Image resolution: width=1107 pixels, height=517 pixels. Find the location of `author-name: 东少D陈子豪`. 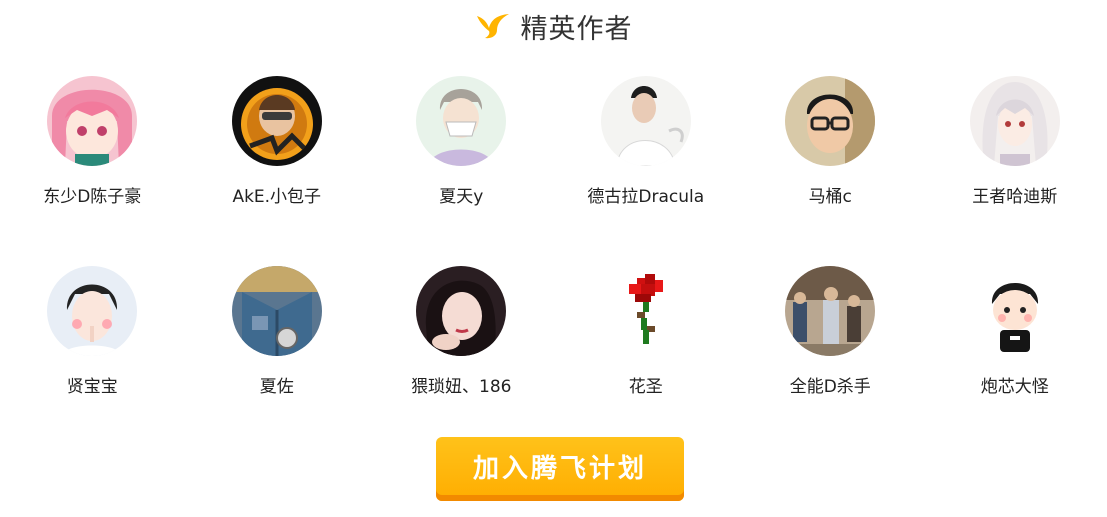

author-name: 东少D陈子豪 is located at coordinates (92, 194).